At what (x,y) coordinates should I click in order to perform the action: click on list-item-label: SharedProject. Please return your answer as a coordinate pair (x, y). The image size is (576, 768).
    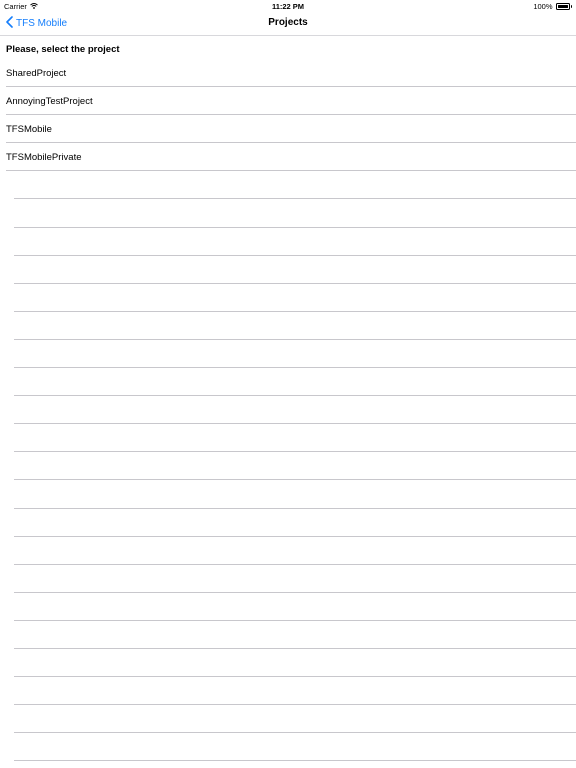
    Looking at the image, I should click on (36, 73).